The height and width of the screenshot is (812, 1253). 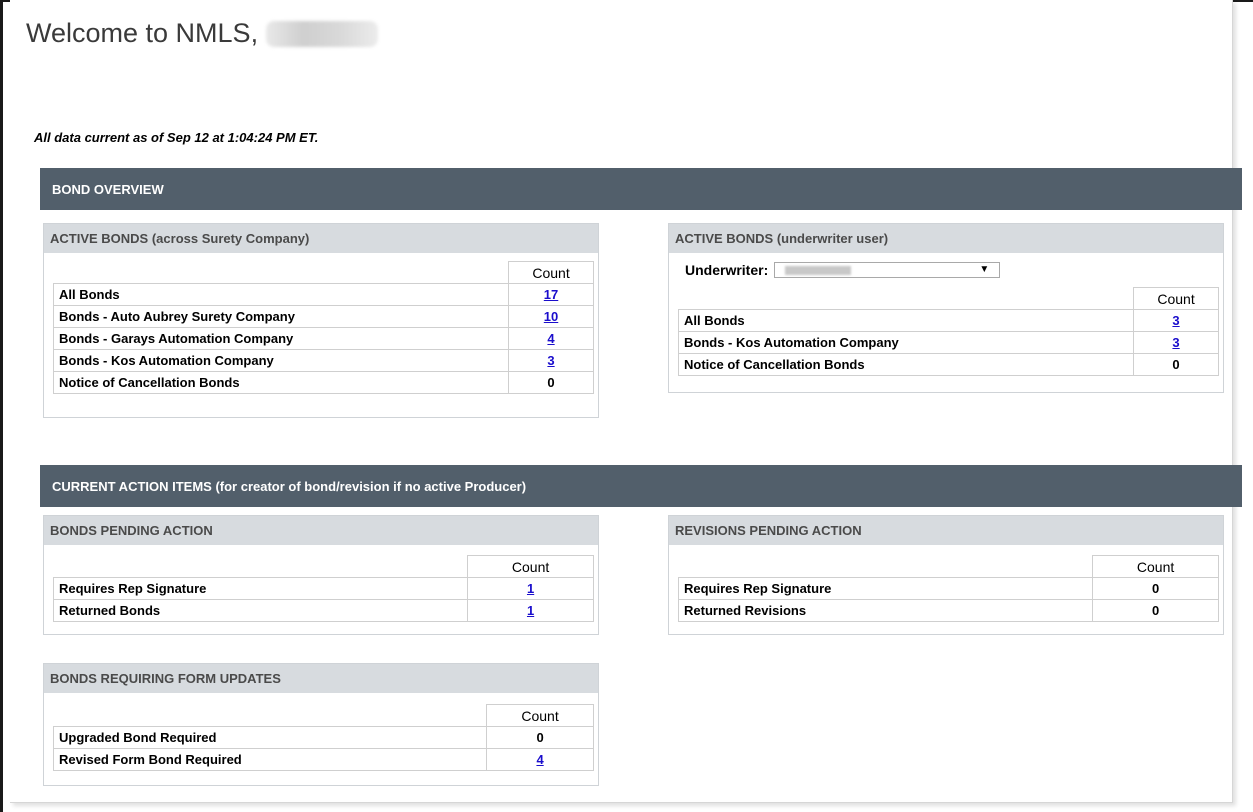 I want to click on table-row: All Bonds 3, so click(x=948, y=320).